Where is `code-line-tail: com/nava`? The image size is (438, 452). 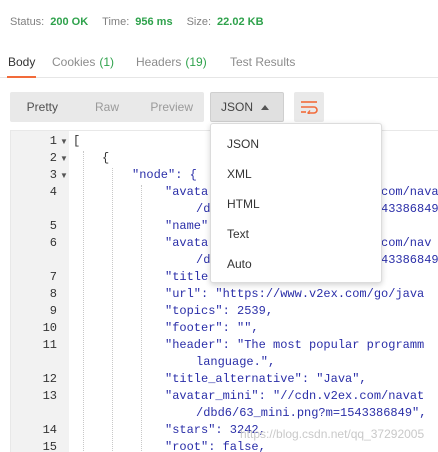
code-line-tail: com/nava is located at coordinates (409, 192).